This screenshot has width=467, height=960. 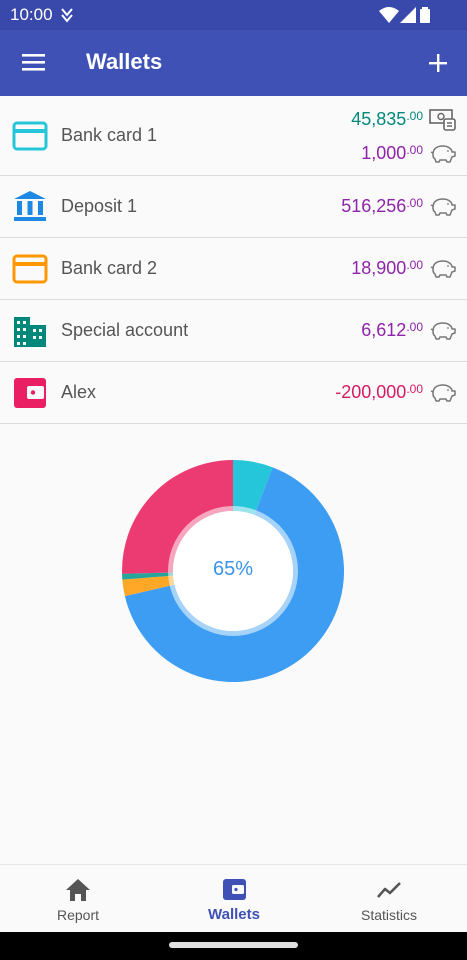 I want to click on add-wallet-button, so click(x=438, y=63).